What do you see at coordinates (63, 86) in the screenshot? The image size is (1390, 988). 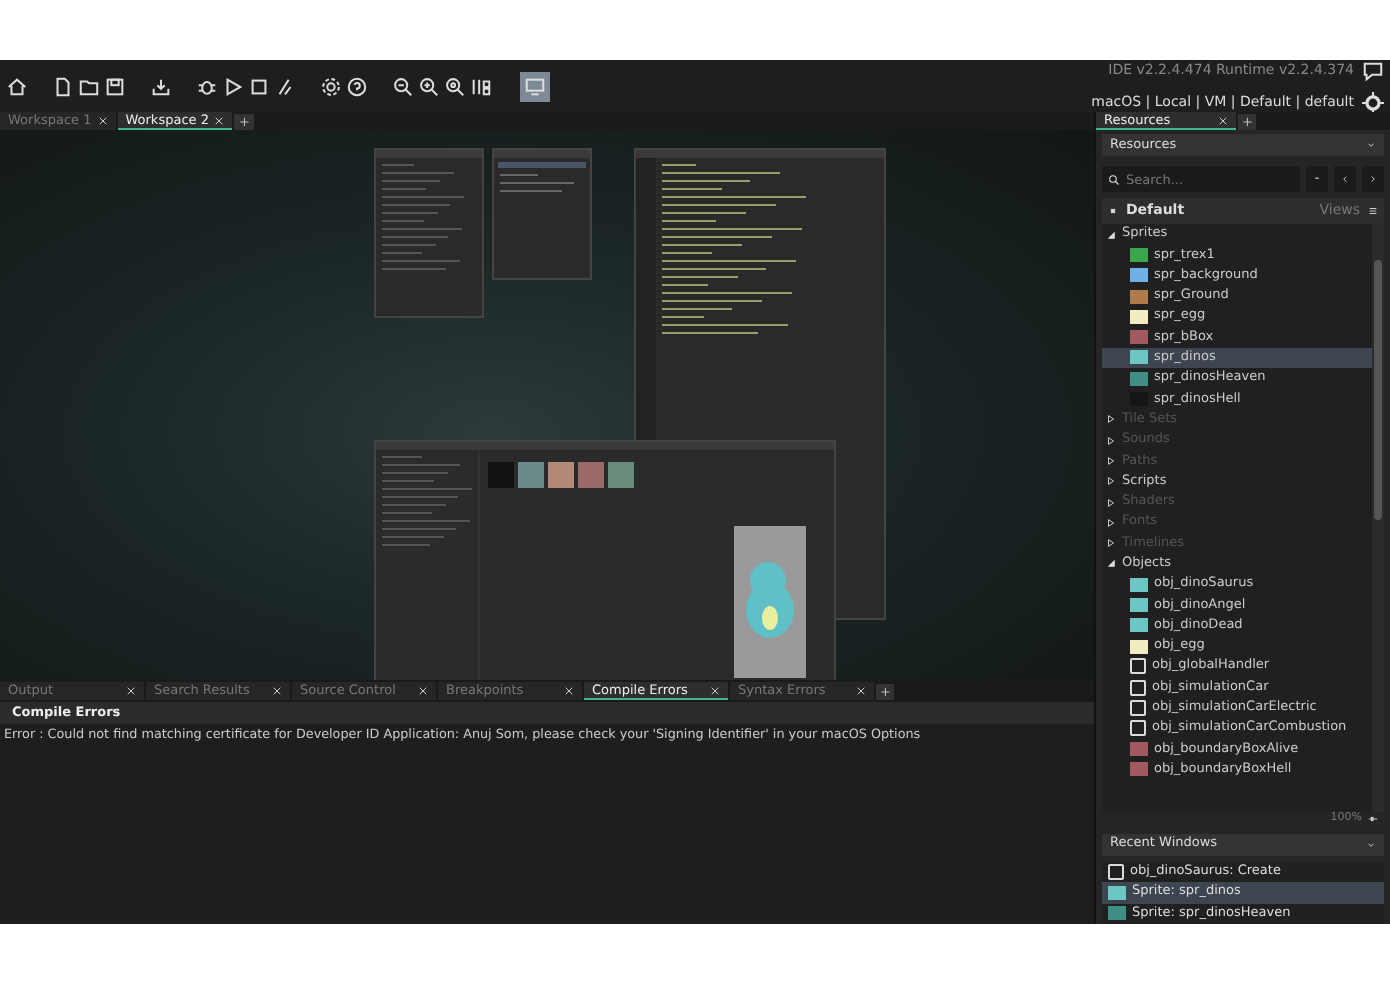 I see `new-file-icon` at bounding box center [63, 86].